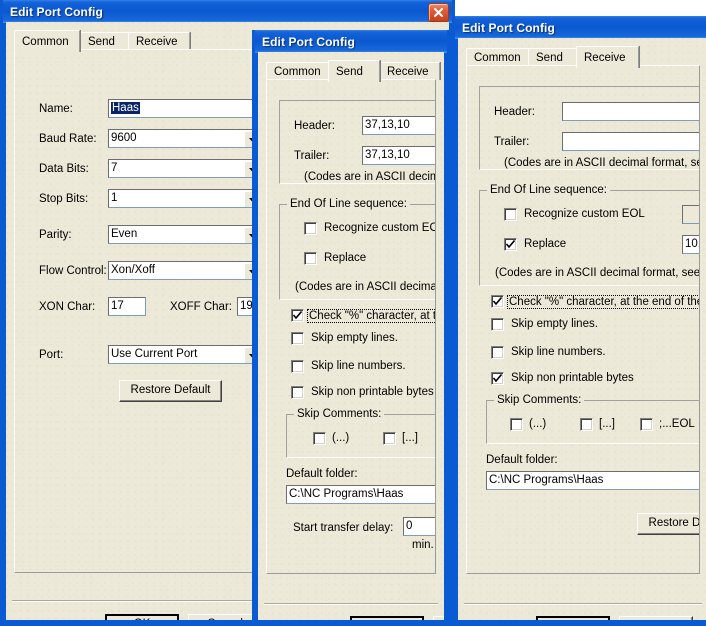 The image size is (706, 626). I want to click on port-select: Use Current Port, so click(185, 354).